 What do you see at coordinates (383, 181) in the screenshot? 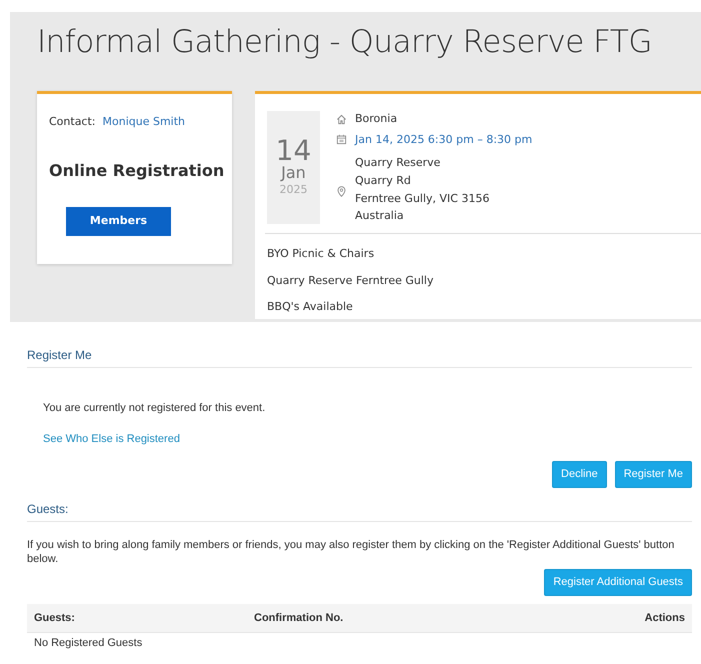
I see `address-line: Quarry Rd` at bounding box center [383, 181].